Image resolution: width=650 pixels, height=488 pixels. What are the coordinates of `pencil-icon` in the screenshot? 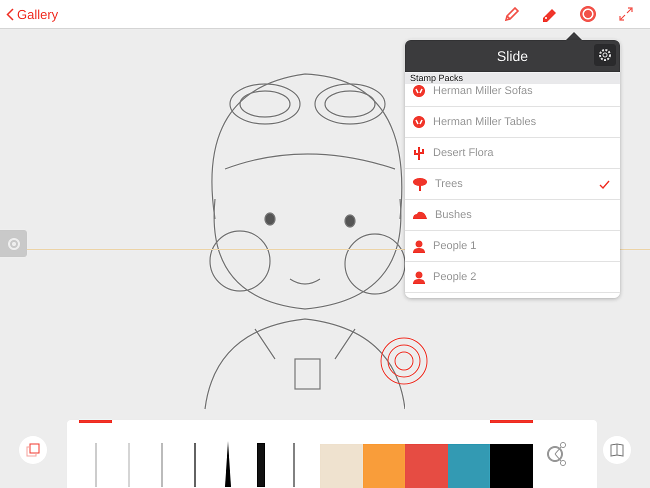 It's located at (512, 14).